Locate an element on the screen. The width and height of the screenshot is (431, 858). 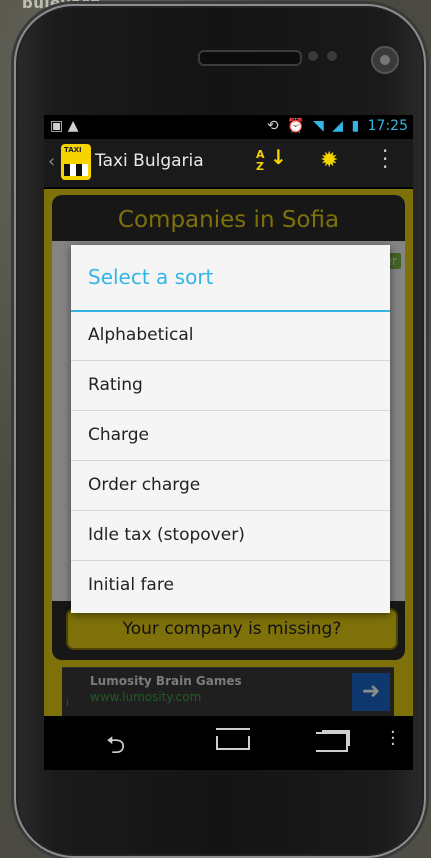
action-bar: ‹ TAXI Taxi Bulgaria A Z ↓ ✹ · · · is located at coordinates (228, 164).